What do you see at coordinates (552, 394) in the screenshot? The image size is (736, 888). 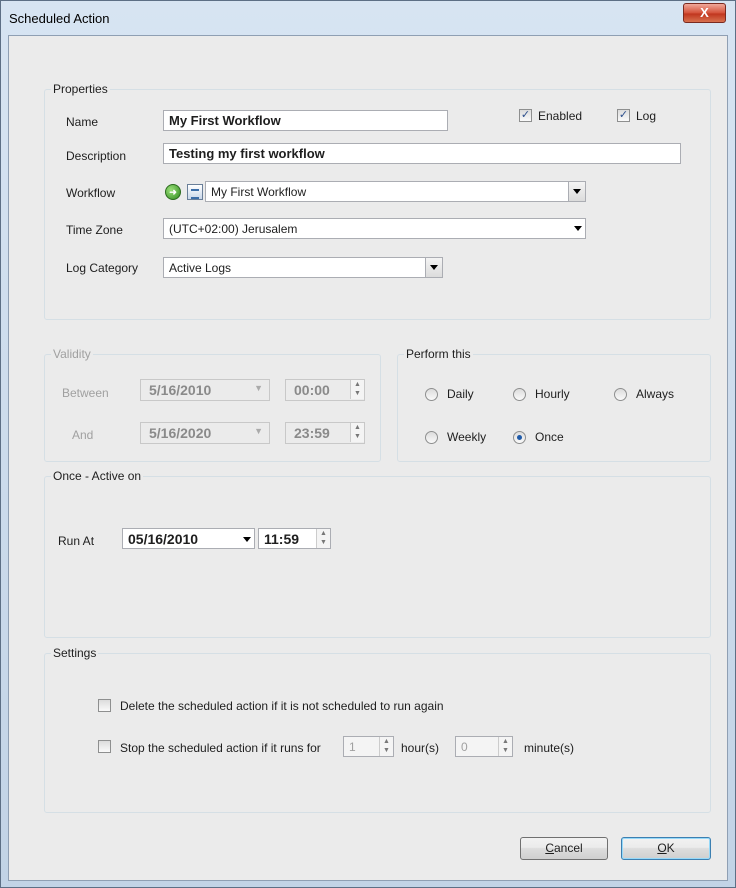 I see `radio-hourly-label: Hourly` at bounding box center [552, 394].